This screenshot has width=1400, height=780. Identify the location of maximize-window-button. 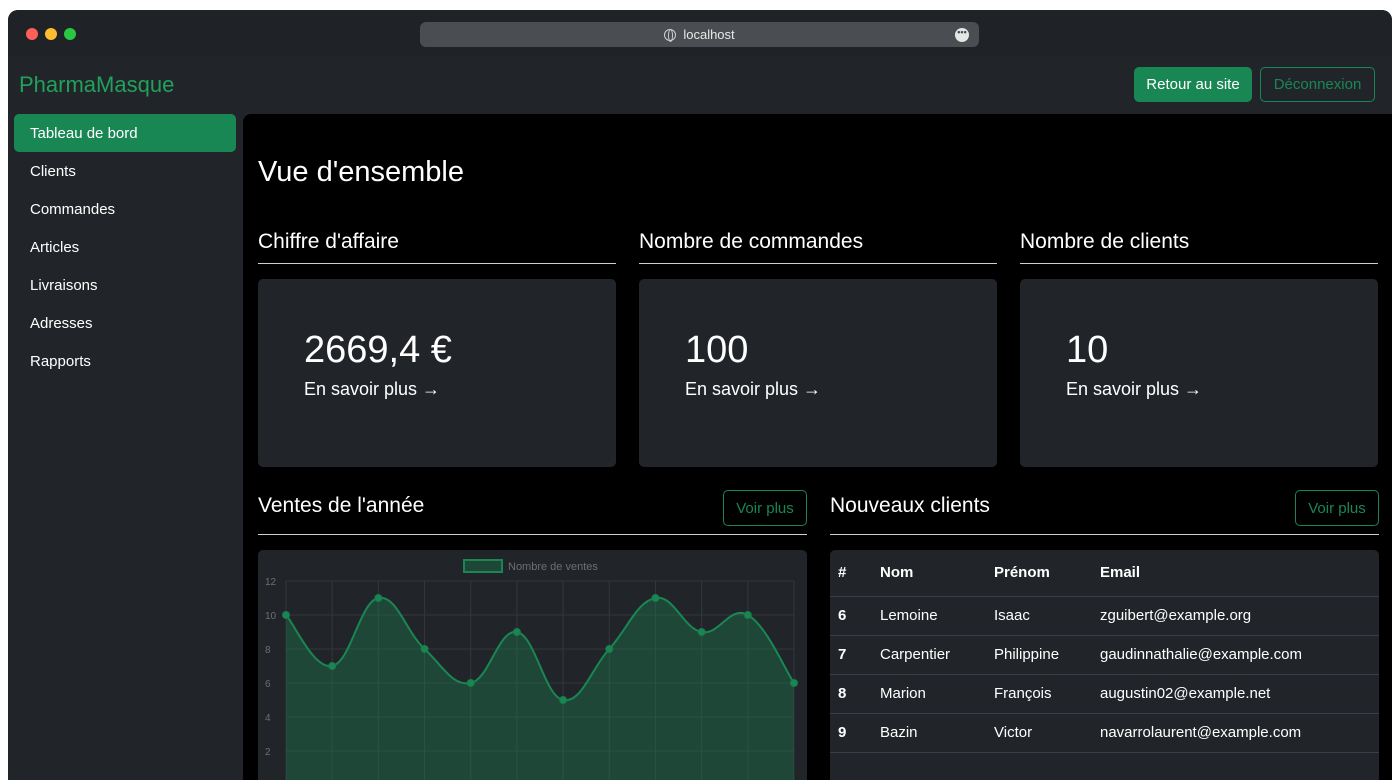
(70, 34).